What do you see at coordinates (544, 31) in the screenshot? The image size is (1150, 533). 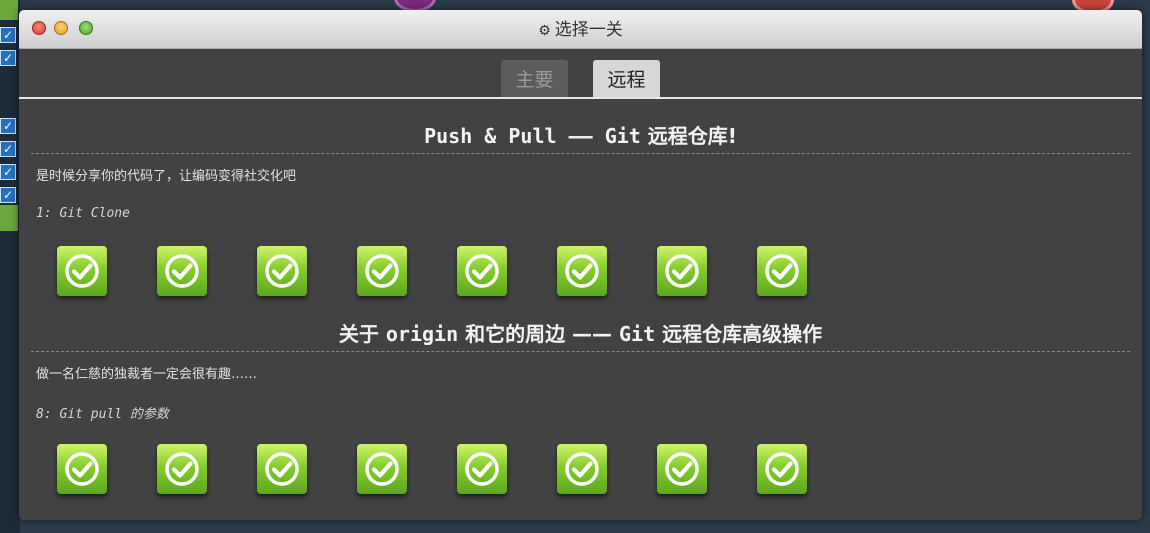 I see `gear-icon: ⚙` at bounding box center [544, 31].